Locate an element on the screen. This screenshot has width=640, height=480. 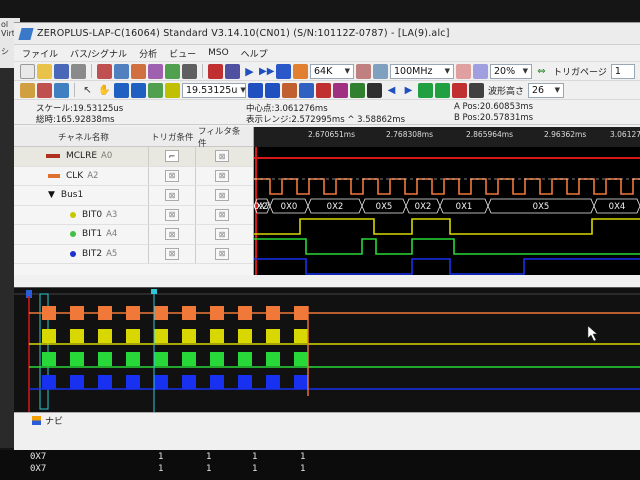
channel-name: CLK is located at coordinates (75, 175).